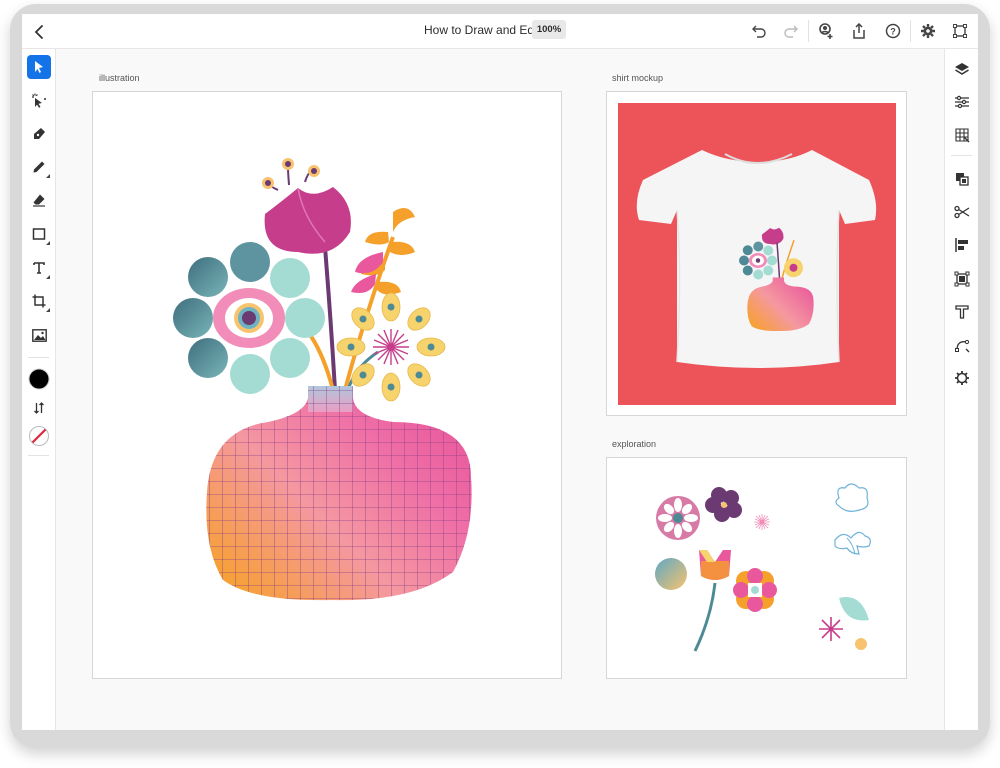 Image resolution: width=1000 pixels, height=768 pixels. I want to click on invite-button, so click(826, 31).